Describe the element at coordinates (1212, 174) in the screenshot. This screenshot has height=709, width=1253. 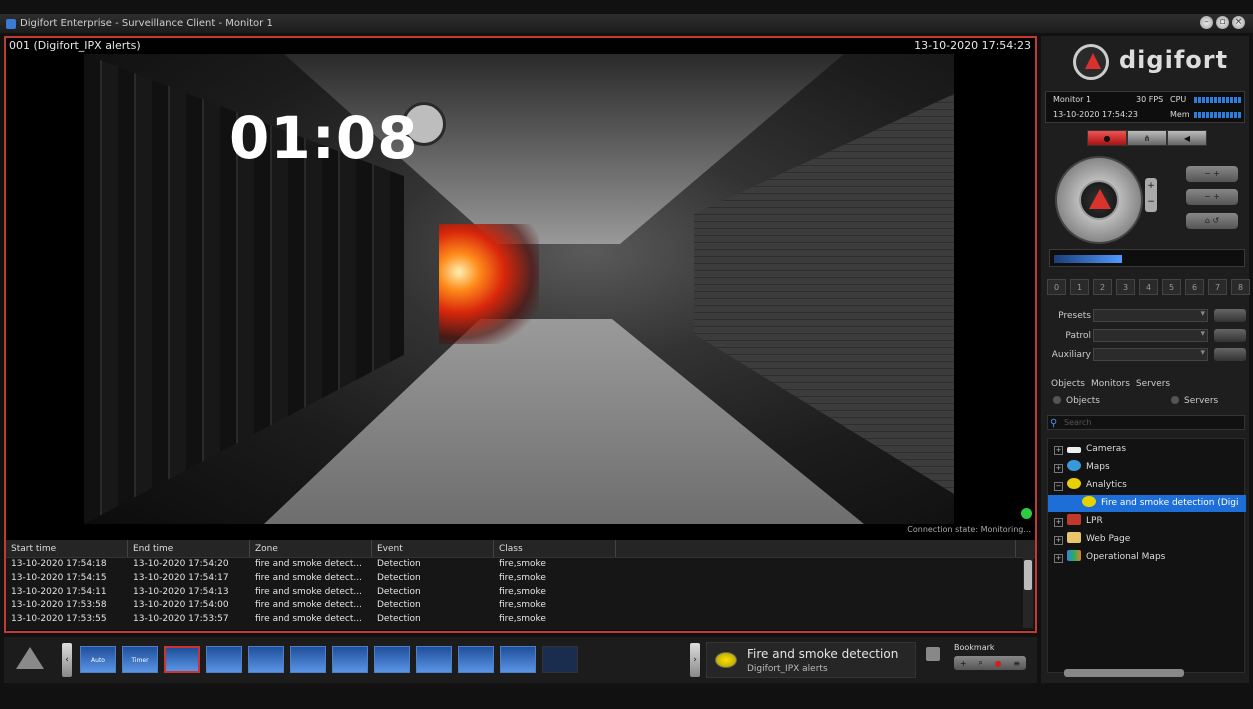
I see `zoom-control: − +` at that location.